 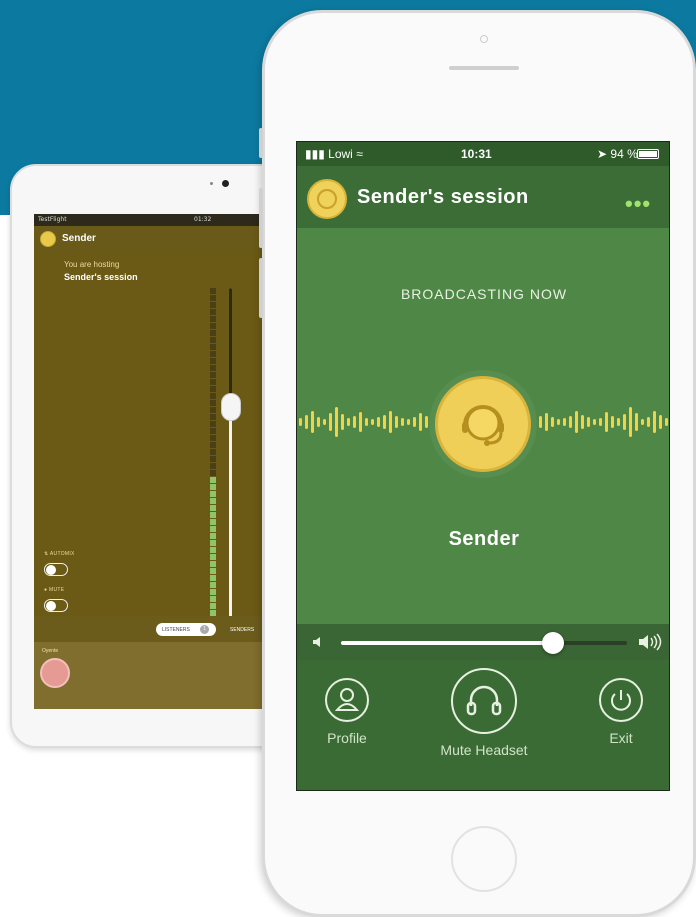 I want to click on profile-button: Profile, so click(x=347, y=712).